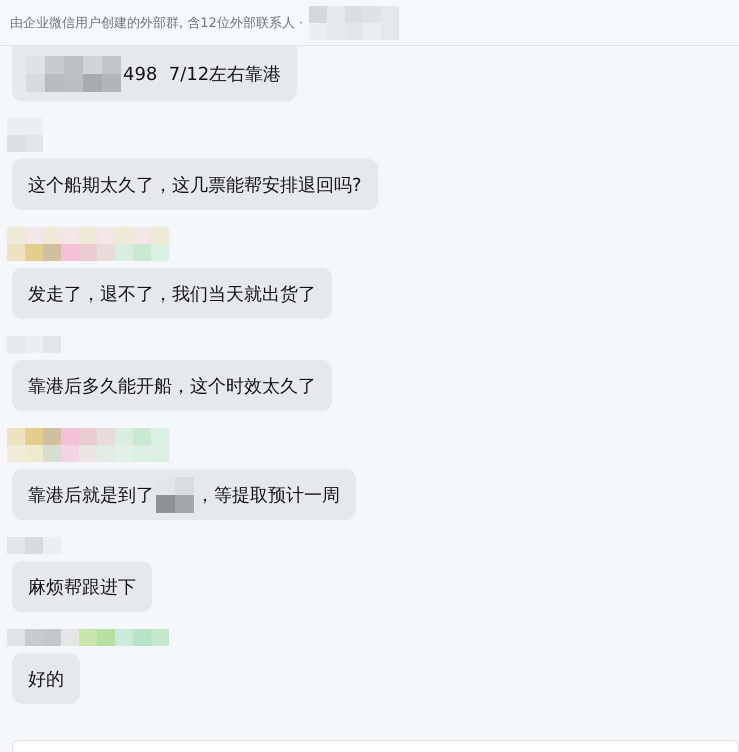  Describe the element at coordinates (157, 23) in the screenshot. I see `group-info-text: 由企业微信用户创建的外部群, 含12位外部联系人 ·` at that location.